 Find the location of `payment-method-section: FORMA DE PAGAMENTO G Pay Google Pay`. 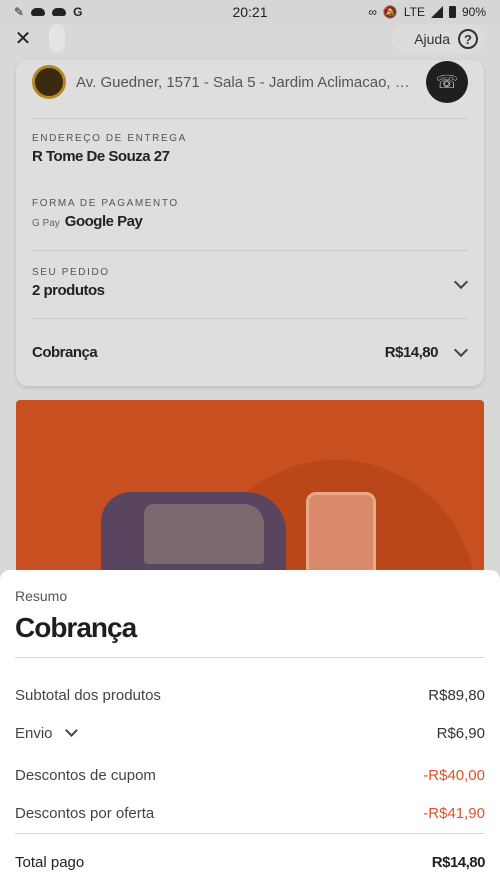

payment-method-section: FORMA DE PAGAMENTO G Pay Google Pay is located at coordinates (250, 215).